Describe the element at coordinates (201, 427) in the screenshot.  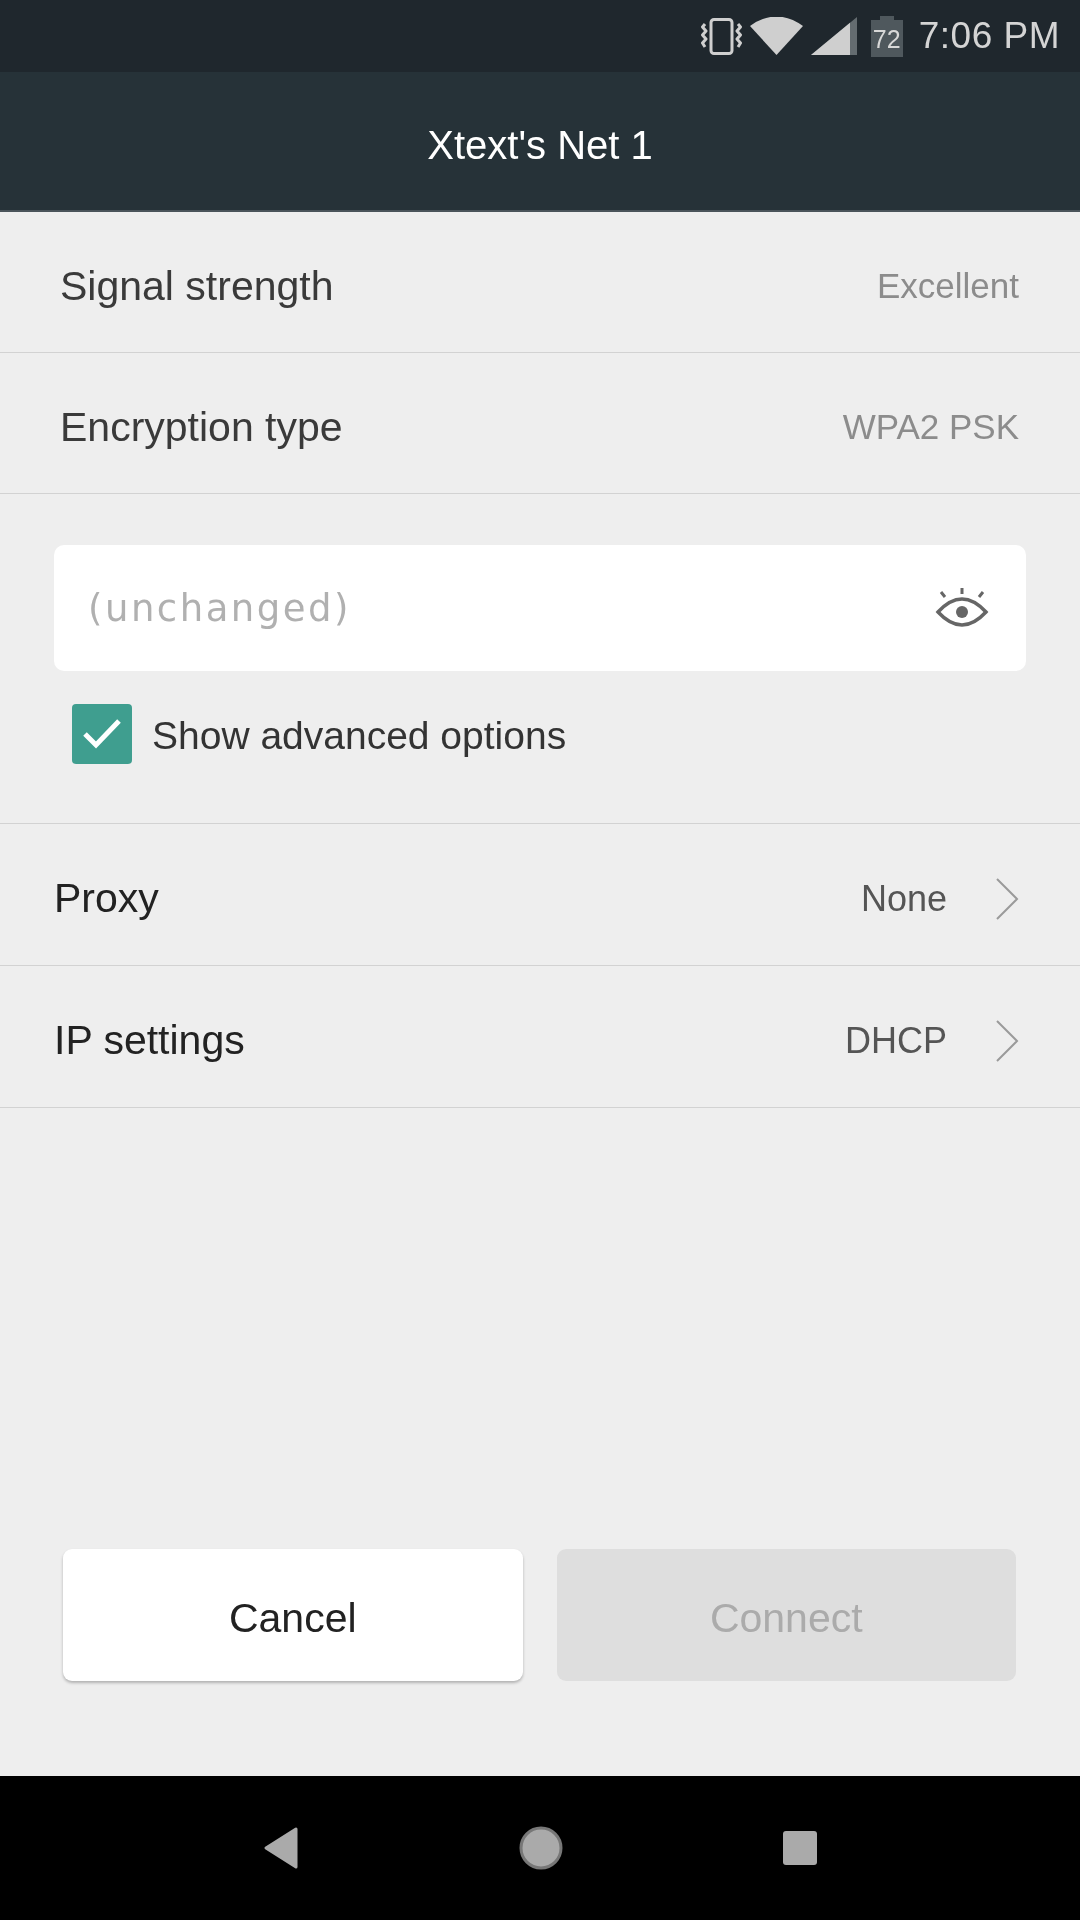
I see `info-label: Encryption type` at that location.